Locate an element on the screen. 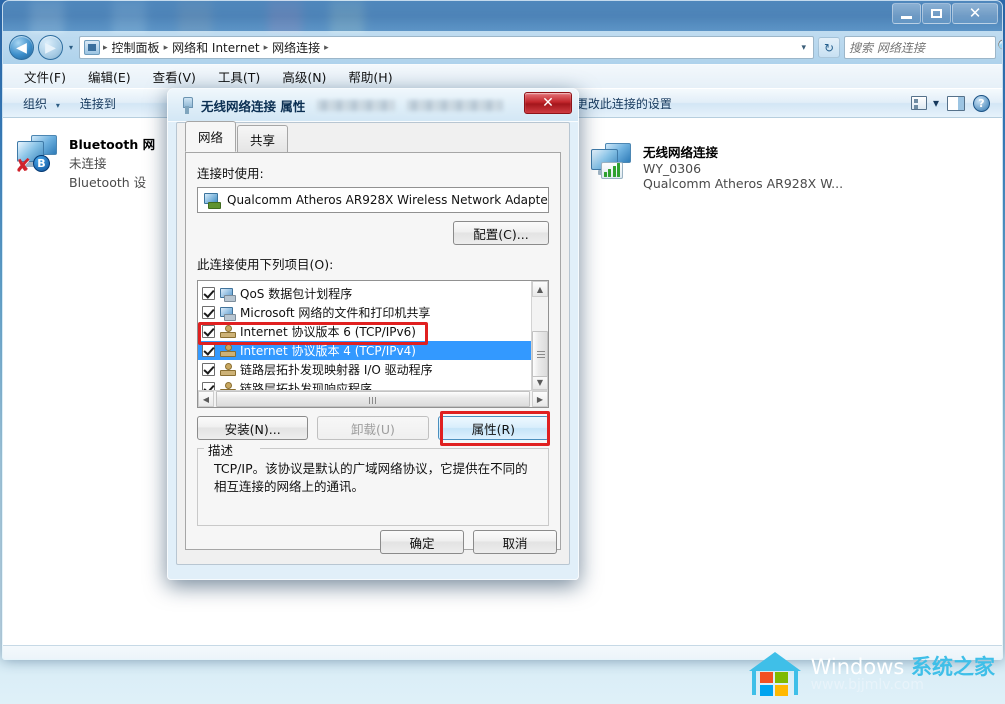 This screenshot has height=704, width=1005. minimize-button is located at coordinates (906, 13).